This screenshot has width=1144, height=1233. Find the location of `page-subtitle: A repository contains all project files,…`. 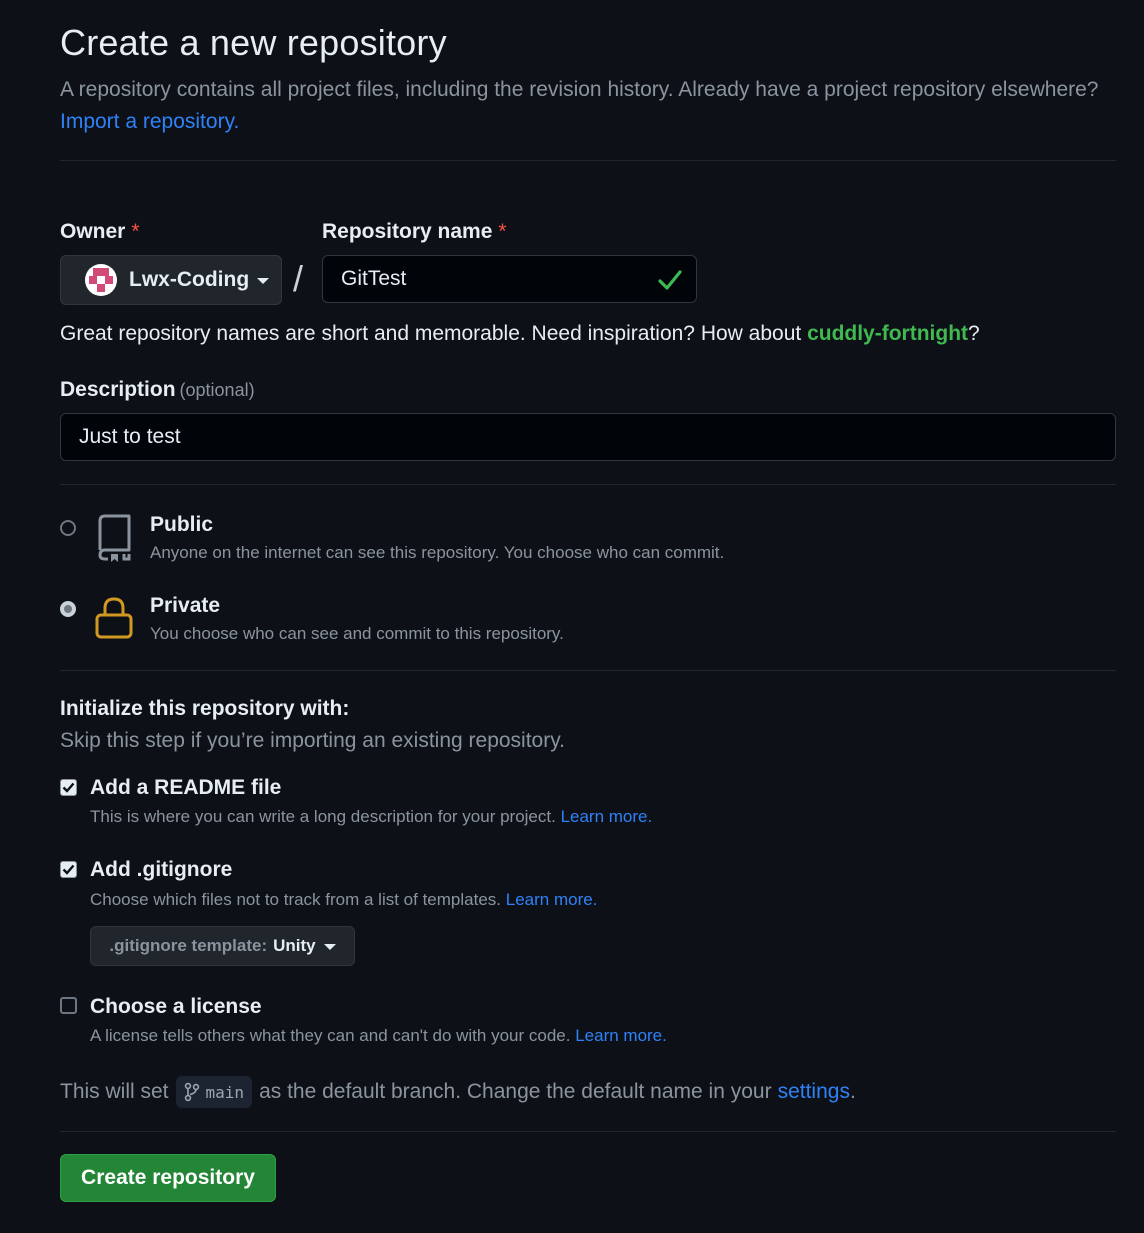

page-subtitle: A repository contains all project files,… is located at coordinates (590, 106).